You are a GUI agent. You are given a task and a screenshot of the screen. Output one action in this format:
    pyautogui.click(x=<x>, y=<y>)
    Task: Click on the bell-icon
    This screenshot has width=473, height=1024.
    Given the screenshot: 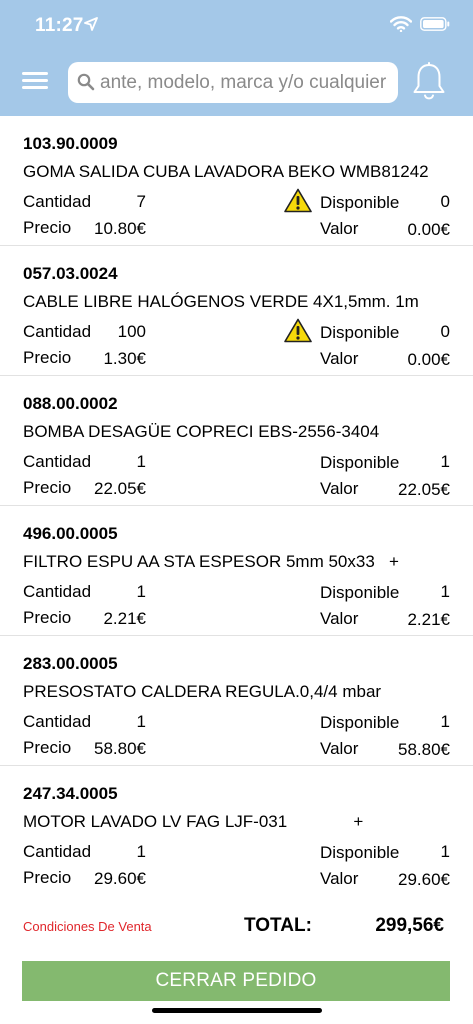 What is the action you would take?
    pyautogui.click(x=429, y=82)
    